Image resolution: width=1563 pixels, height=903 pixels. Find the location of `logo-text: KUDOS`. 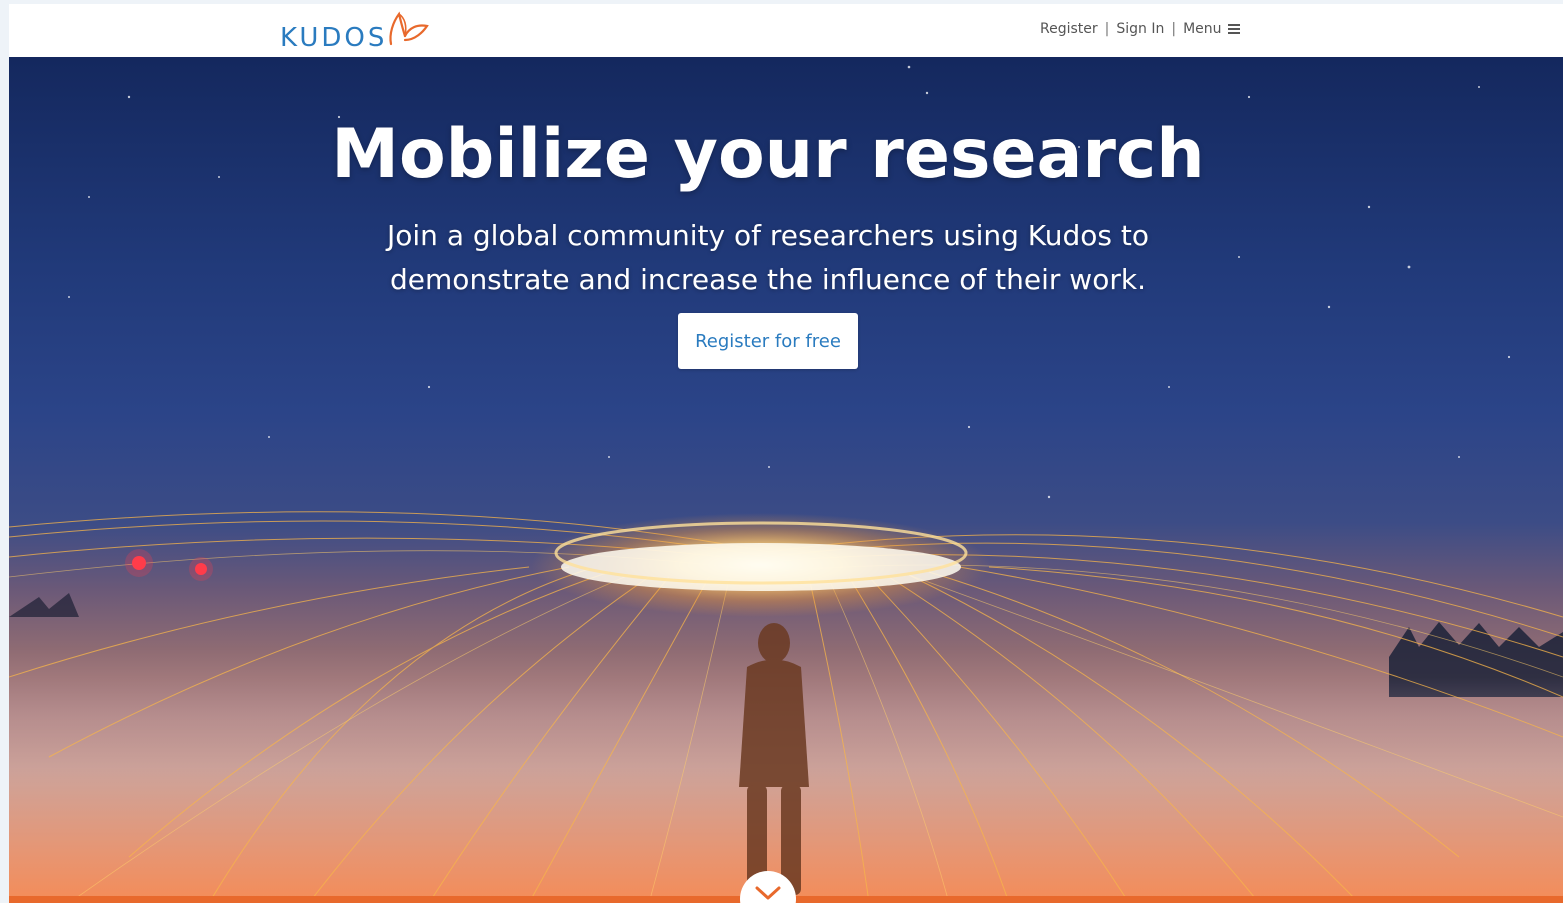

logo-text: KUDOS is located at coordinates (334, 38).